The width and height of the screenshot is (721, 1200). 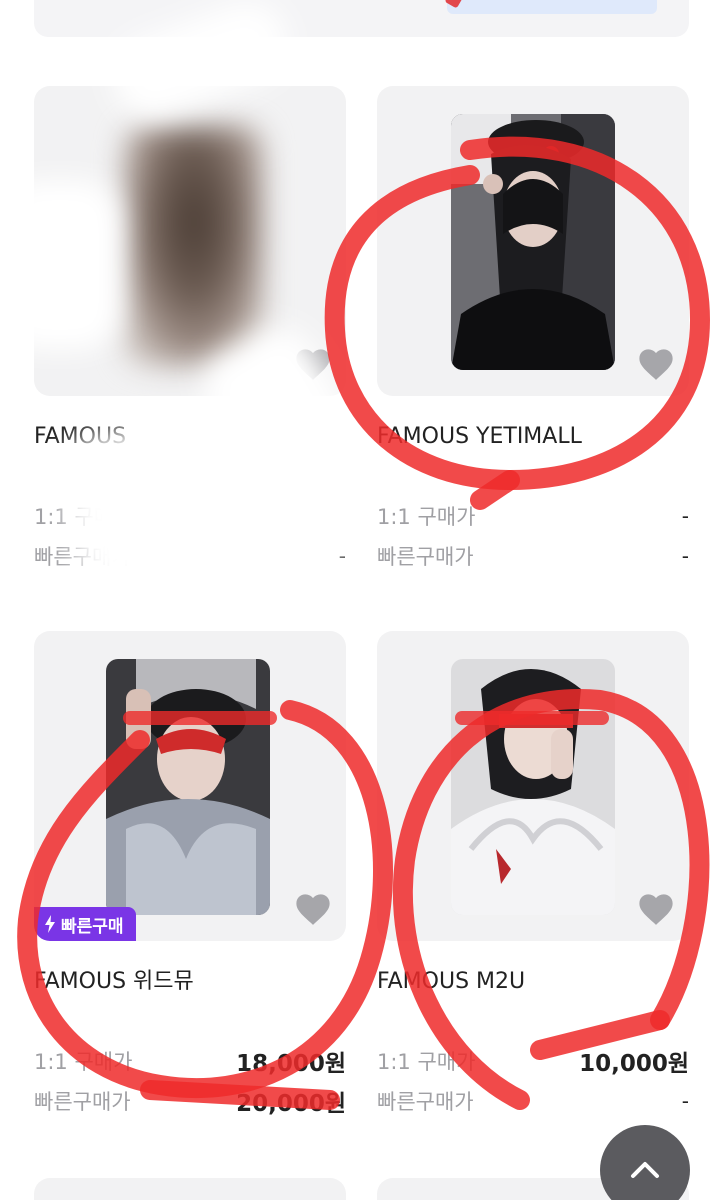 I want to click on promo-banner, so click(x=552, y=7).